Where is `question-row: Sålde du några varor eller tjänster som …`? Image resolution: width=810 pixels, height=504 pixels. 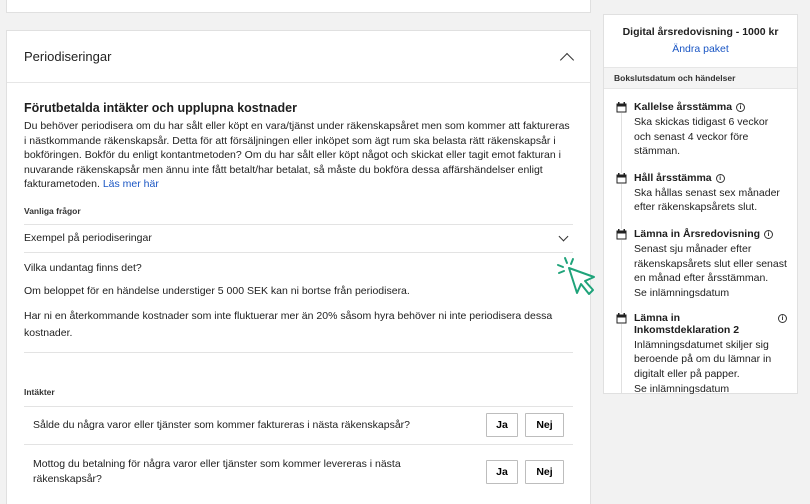 question-row: Sålde du några varor eller tjänster som … is located at coordinates (298, 424).